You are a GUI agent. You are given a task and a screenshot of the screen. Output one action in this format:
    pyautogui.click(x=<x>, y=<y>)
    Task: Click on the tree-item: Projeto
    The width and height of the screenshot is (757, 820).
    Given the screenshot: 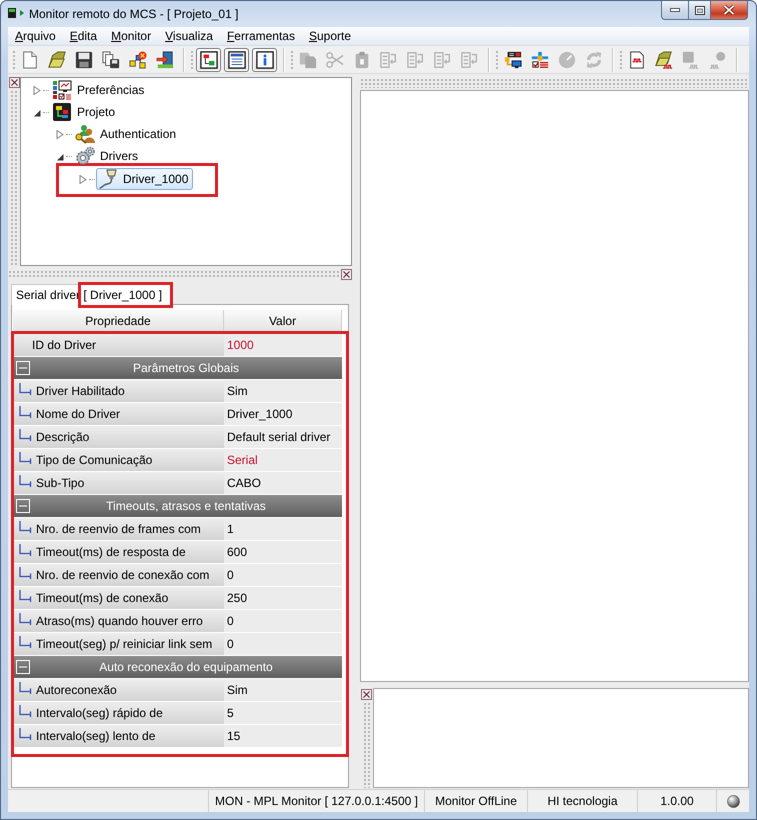 What is the action you would take?
    pyautogui.click(x=85, y=112)
    